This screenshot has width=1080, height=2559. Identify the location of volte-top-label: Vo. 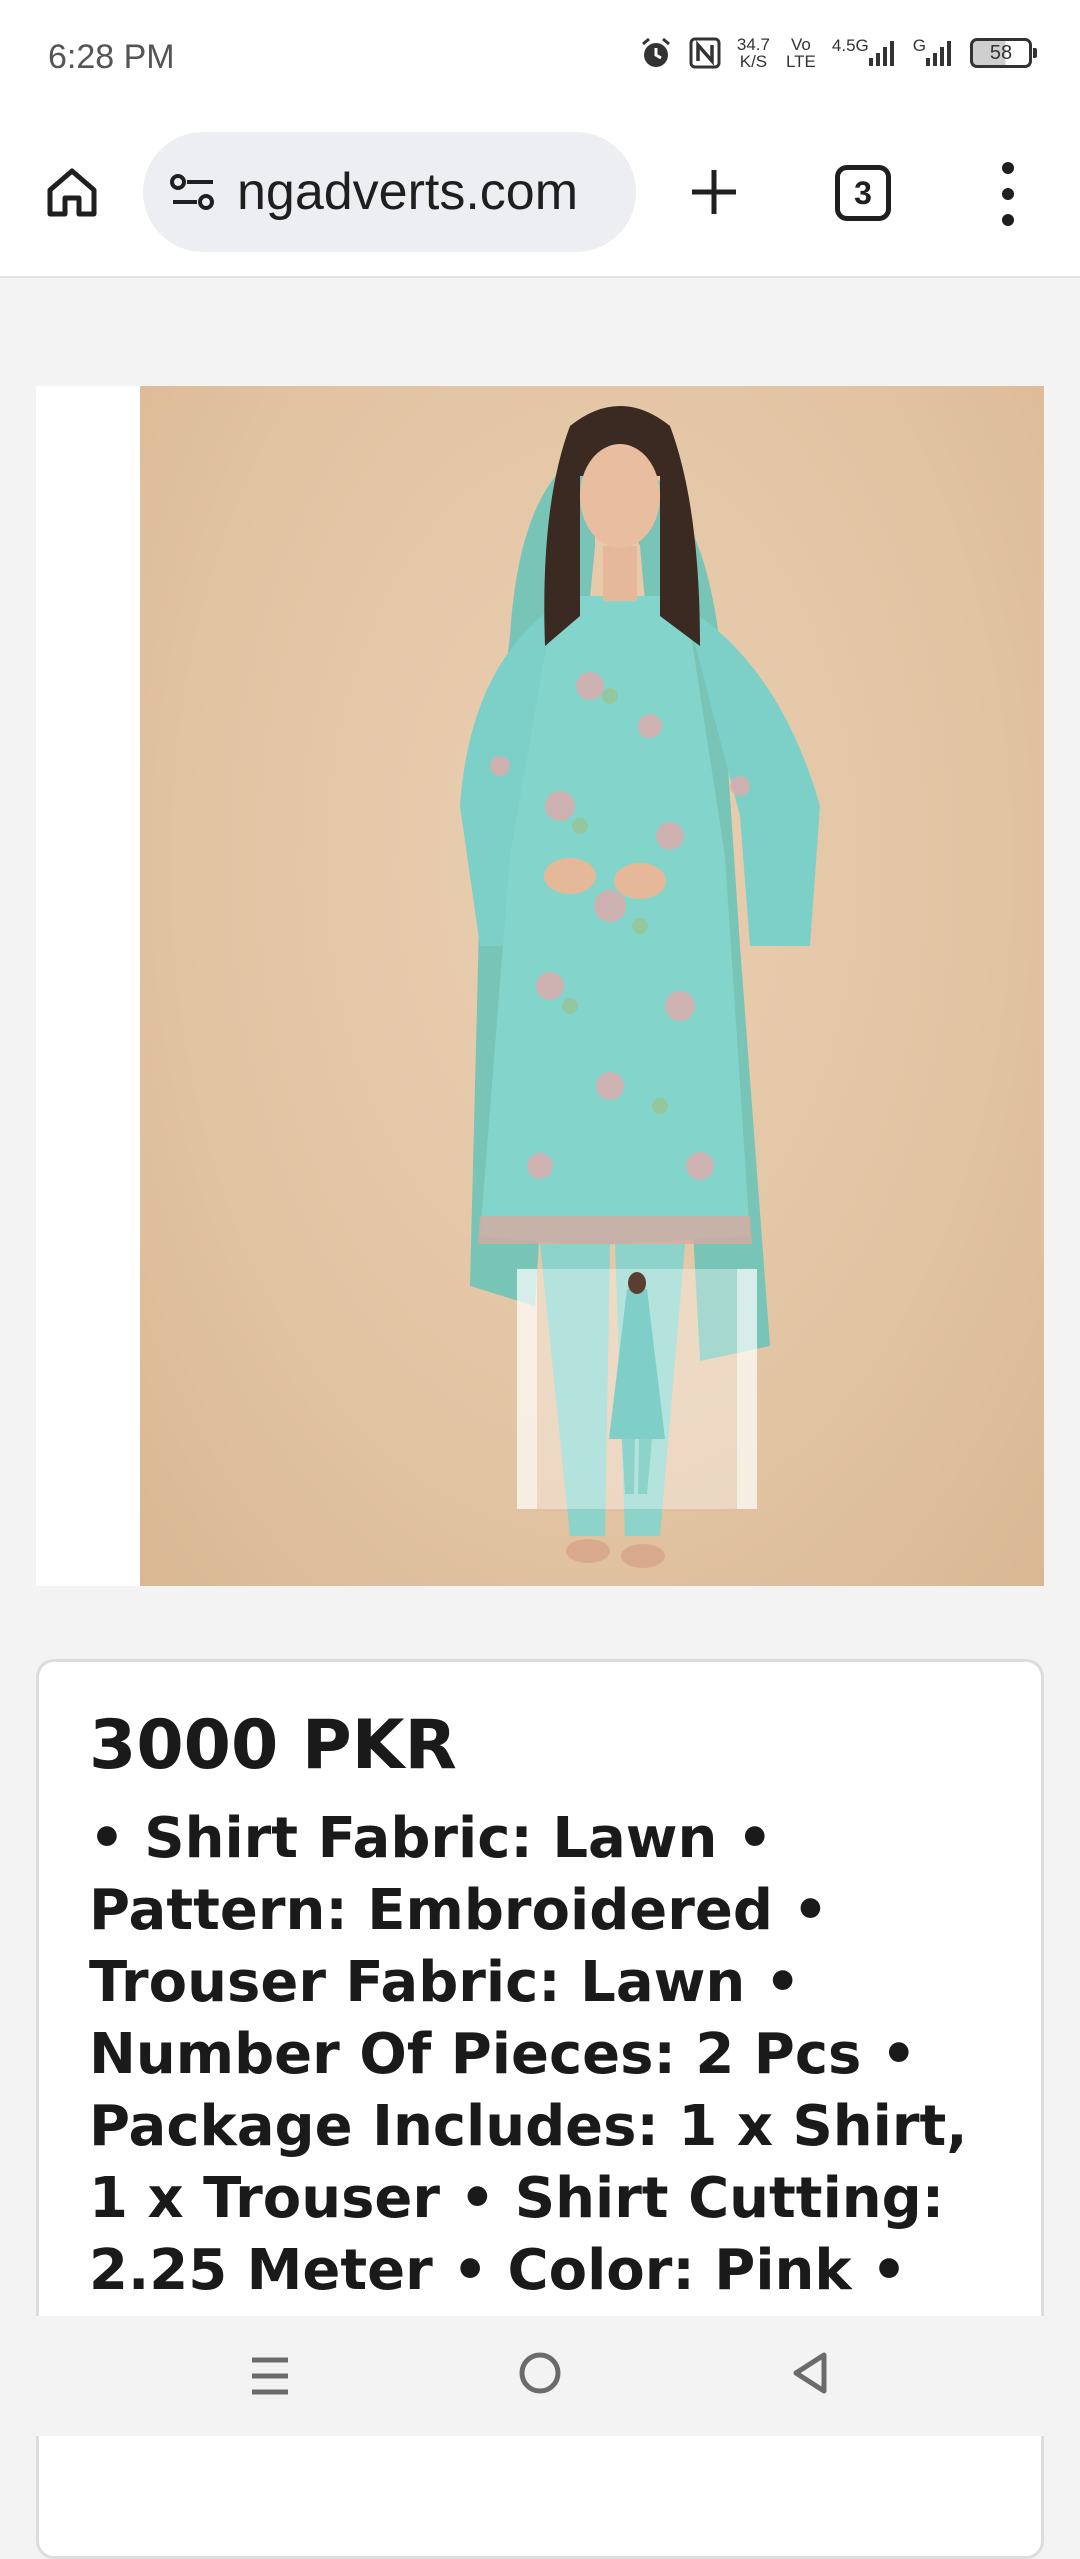
(801, 44).